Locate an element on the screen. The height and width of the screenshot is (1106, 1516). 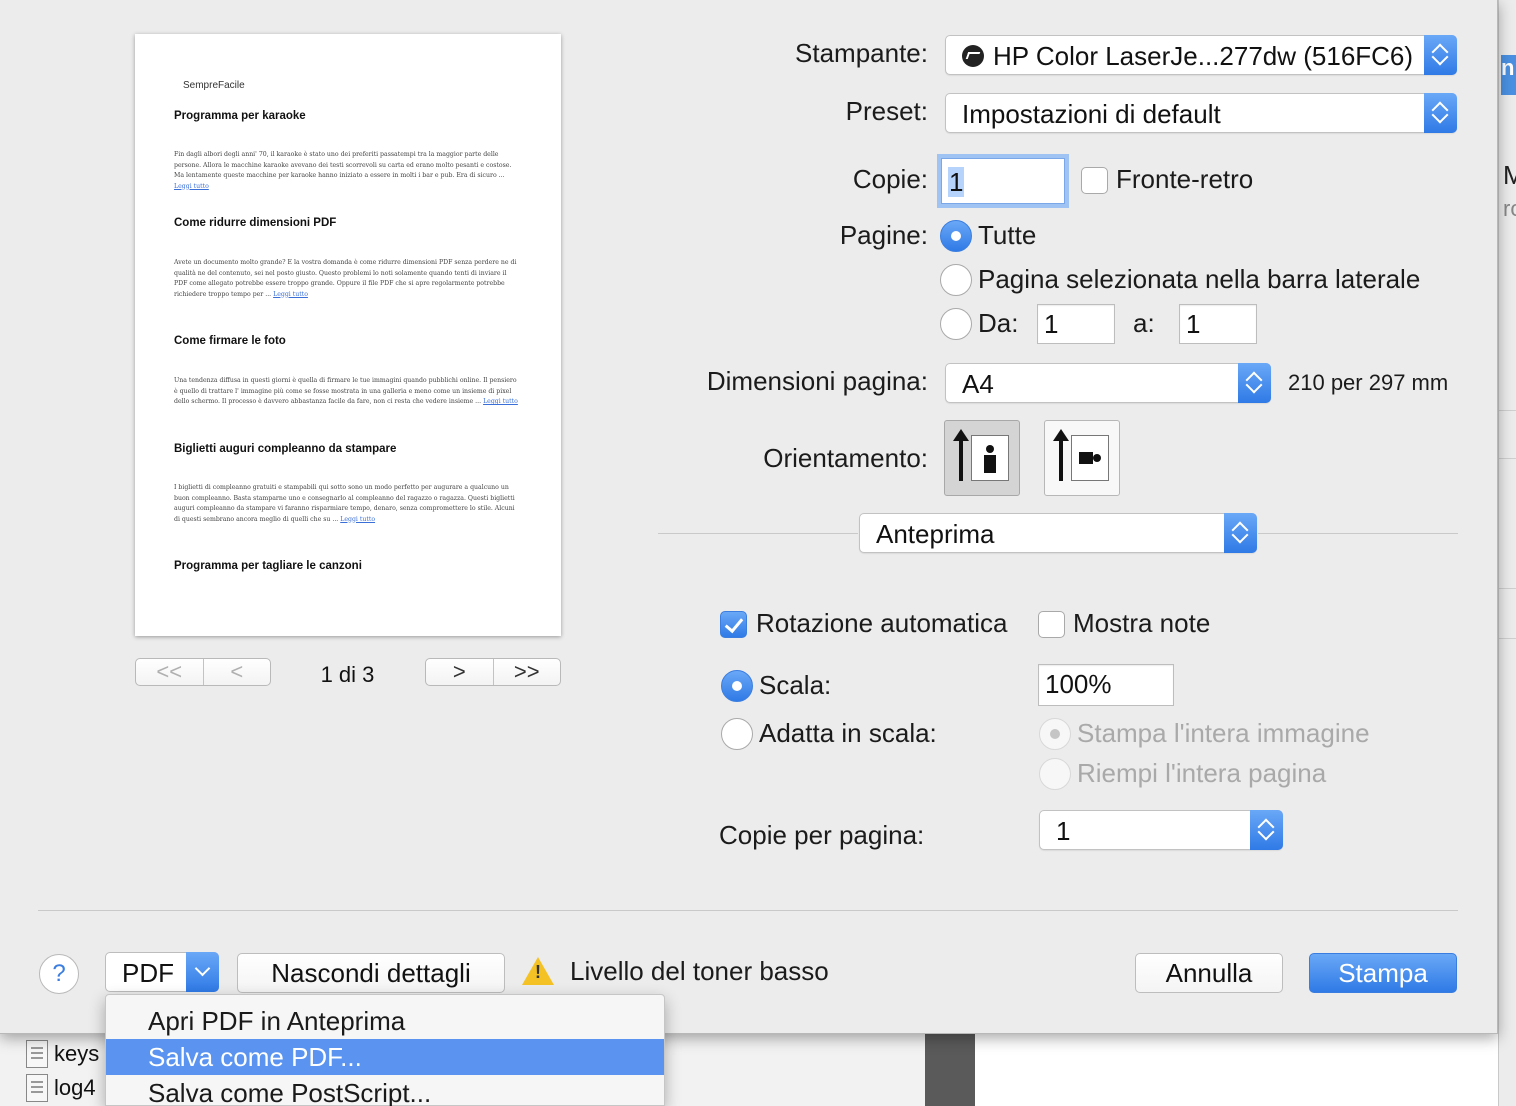
background-dark-panel is located at coordinates (950, 1070).